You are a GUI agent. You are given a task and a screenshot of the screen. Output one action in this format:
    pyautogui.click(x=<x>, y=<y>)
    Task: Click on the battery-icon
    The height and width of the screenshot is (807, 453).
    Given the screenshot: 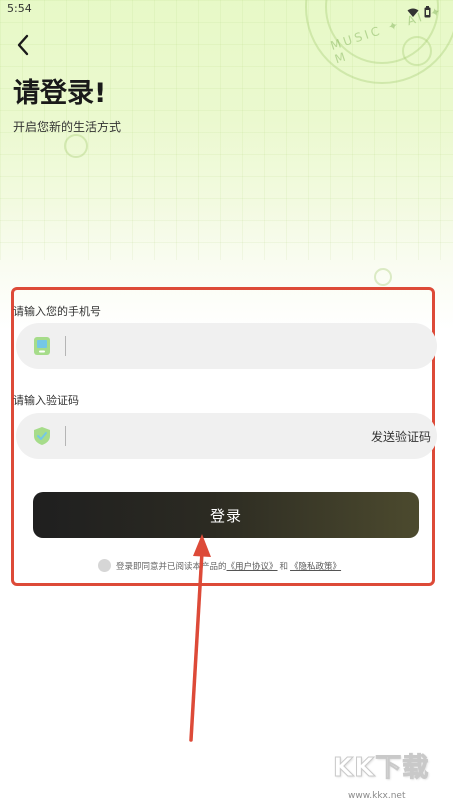 What is the action you would take?
    pyautogui.click(x=427, y=12)
    